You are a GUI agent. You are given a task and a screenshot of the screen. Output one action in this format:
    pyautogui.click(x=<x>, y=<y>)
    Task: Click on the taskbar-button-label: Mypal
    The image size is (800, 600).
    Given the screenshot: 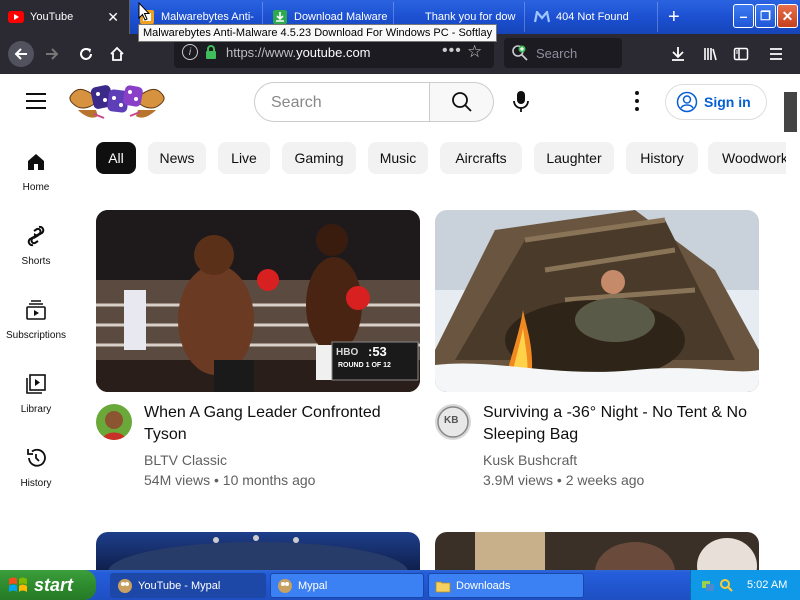 What is the action you would take?
    pyautogui.click(x=313, y=585)
    